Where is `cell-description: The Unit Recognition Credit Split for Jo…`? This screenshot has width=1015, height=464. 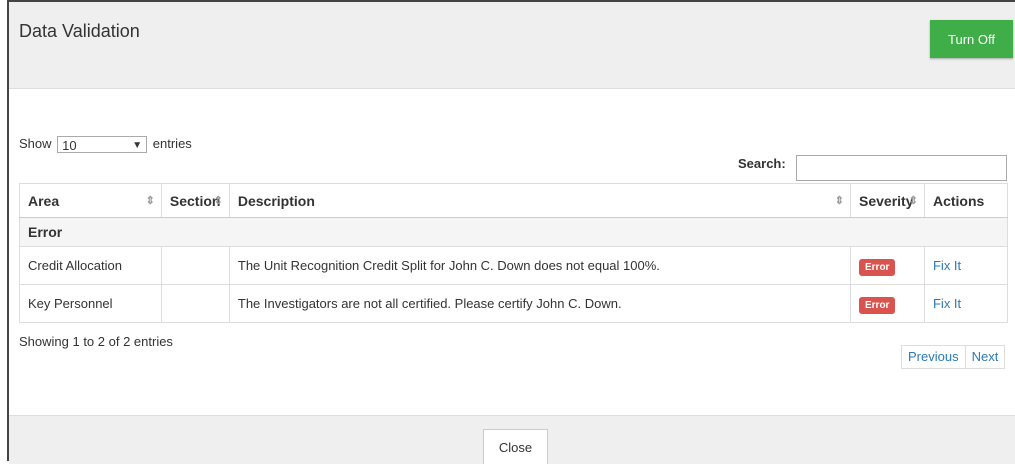
cell-description: The Unit Recognition Credit Split for Jo… is located at coordinates (540, 265).